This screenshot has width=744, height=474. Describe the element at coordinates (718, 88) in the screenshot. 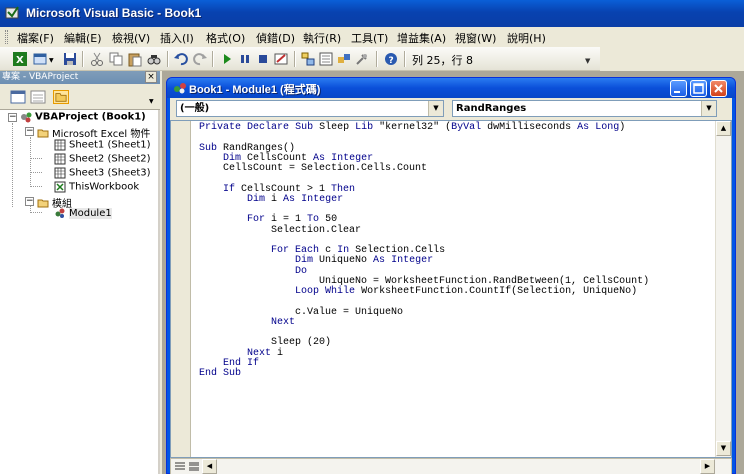

I see `close-button` at that location.